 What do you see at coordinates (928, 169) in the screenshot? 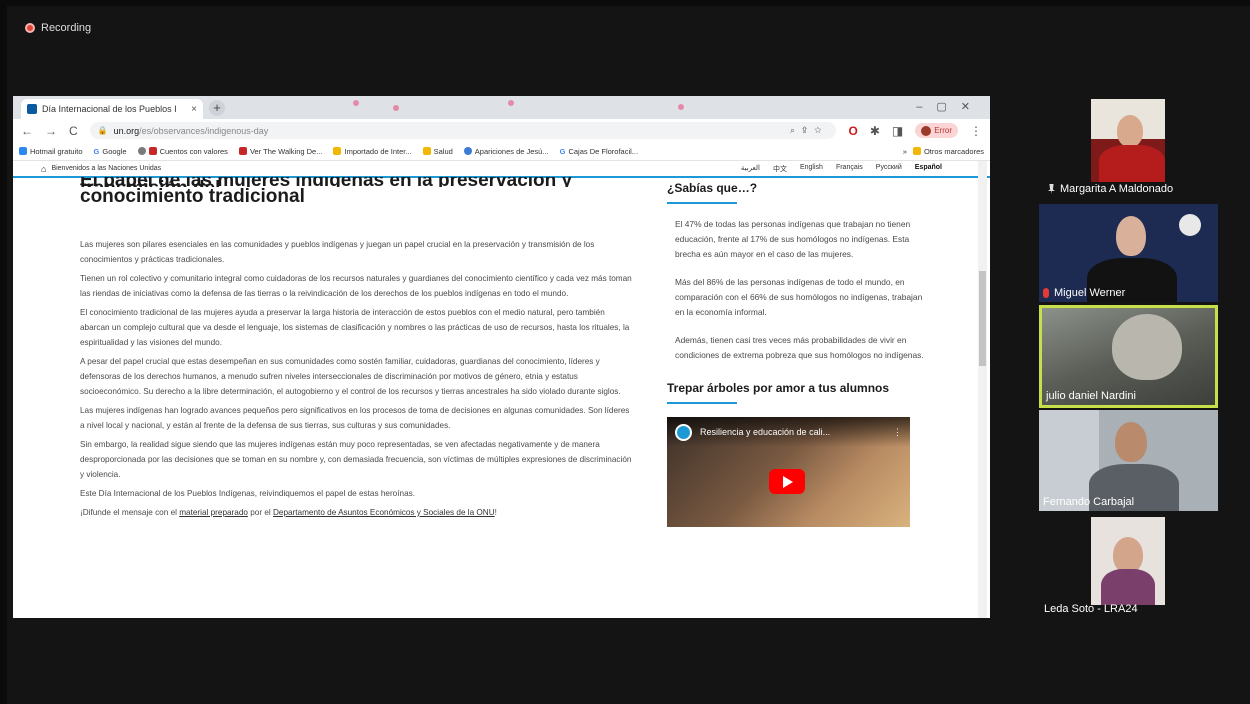
I see `lang-spanish: Español` at bounding box center [928, 169].